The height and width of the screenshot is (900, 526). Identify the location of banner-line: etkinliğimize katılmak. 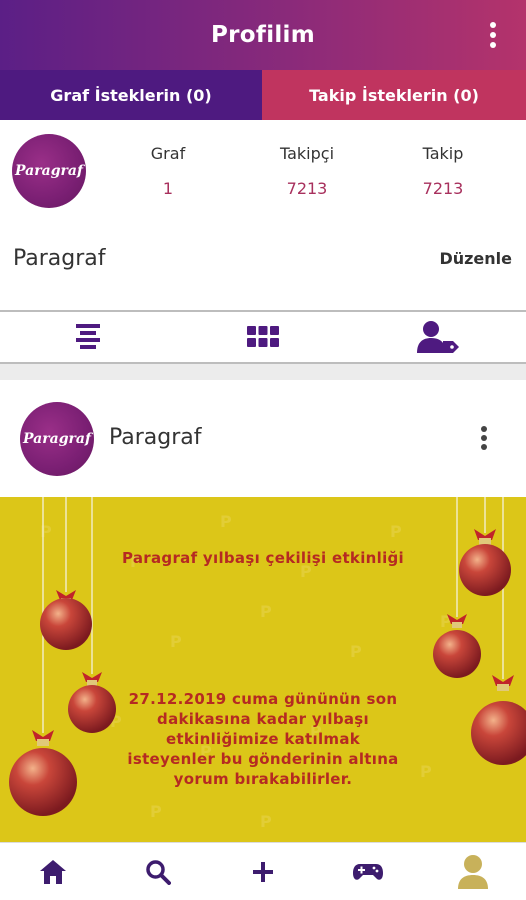
(263, 739).